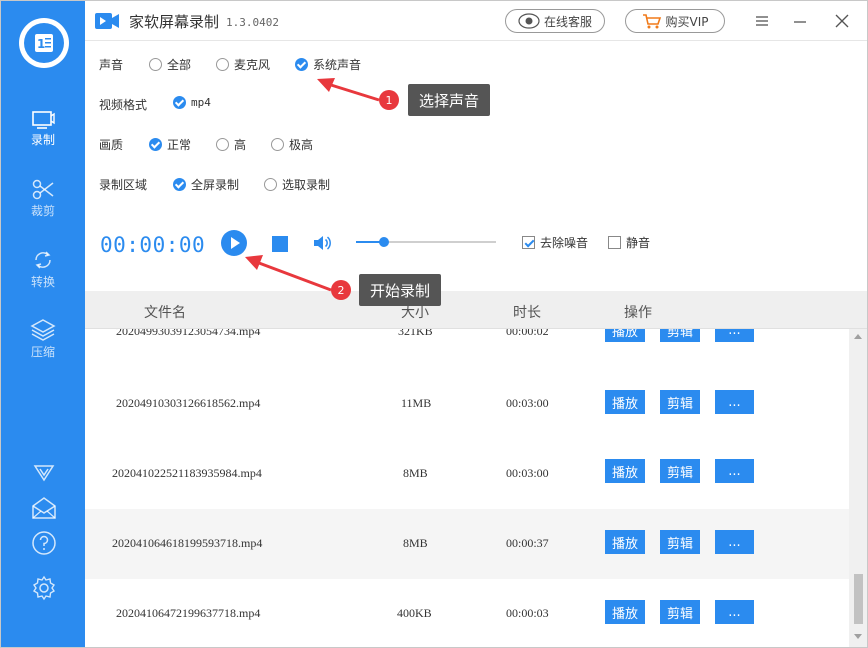  Describe the element at coordinates (687, 21) in the screenshot. I see `buy-vip-label: 购买VIP` at that location.